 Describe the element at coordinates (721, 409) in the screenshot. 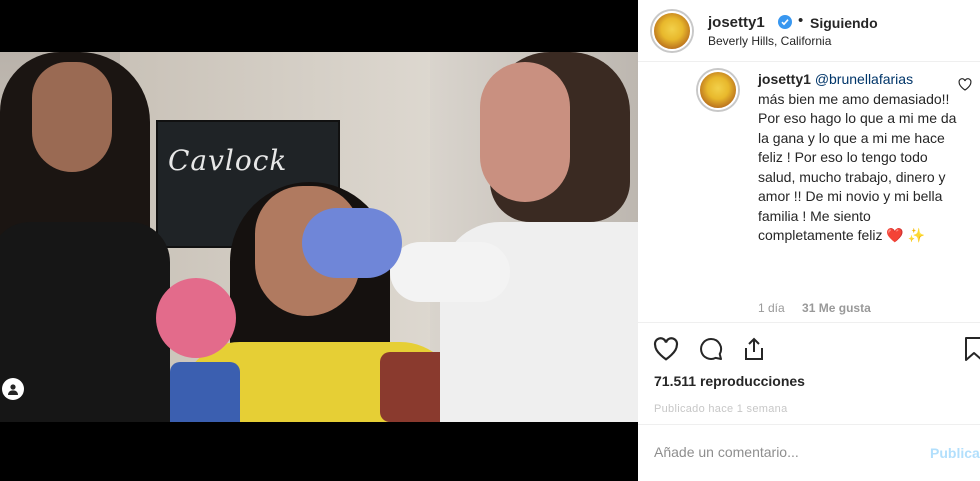

I see `post-date: Publicado hace 1 semana` at that location.